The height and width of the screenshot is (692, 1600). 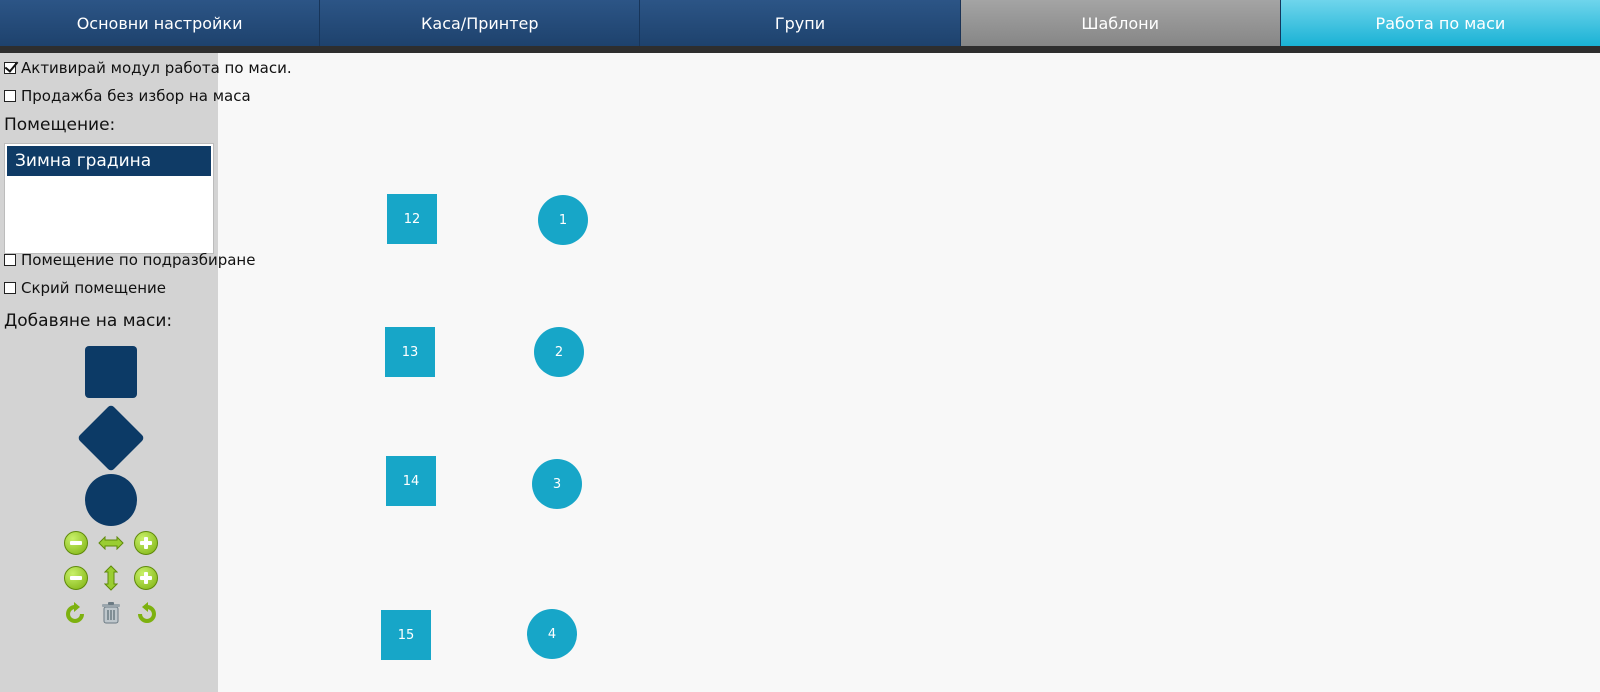 I want to click on tab-table-work: Работа по маси, so click(x=1440, y=23).